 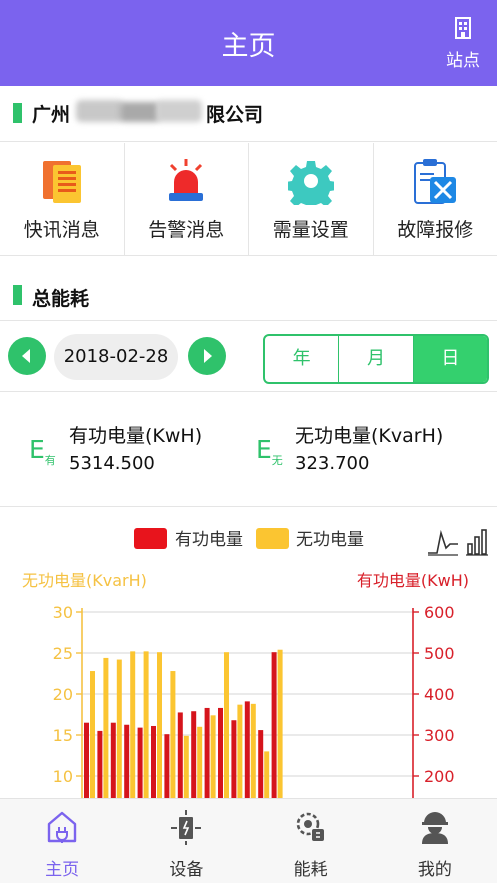 I want to click on legend-label-active: 有功电量, so click(x=209, y=540).